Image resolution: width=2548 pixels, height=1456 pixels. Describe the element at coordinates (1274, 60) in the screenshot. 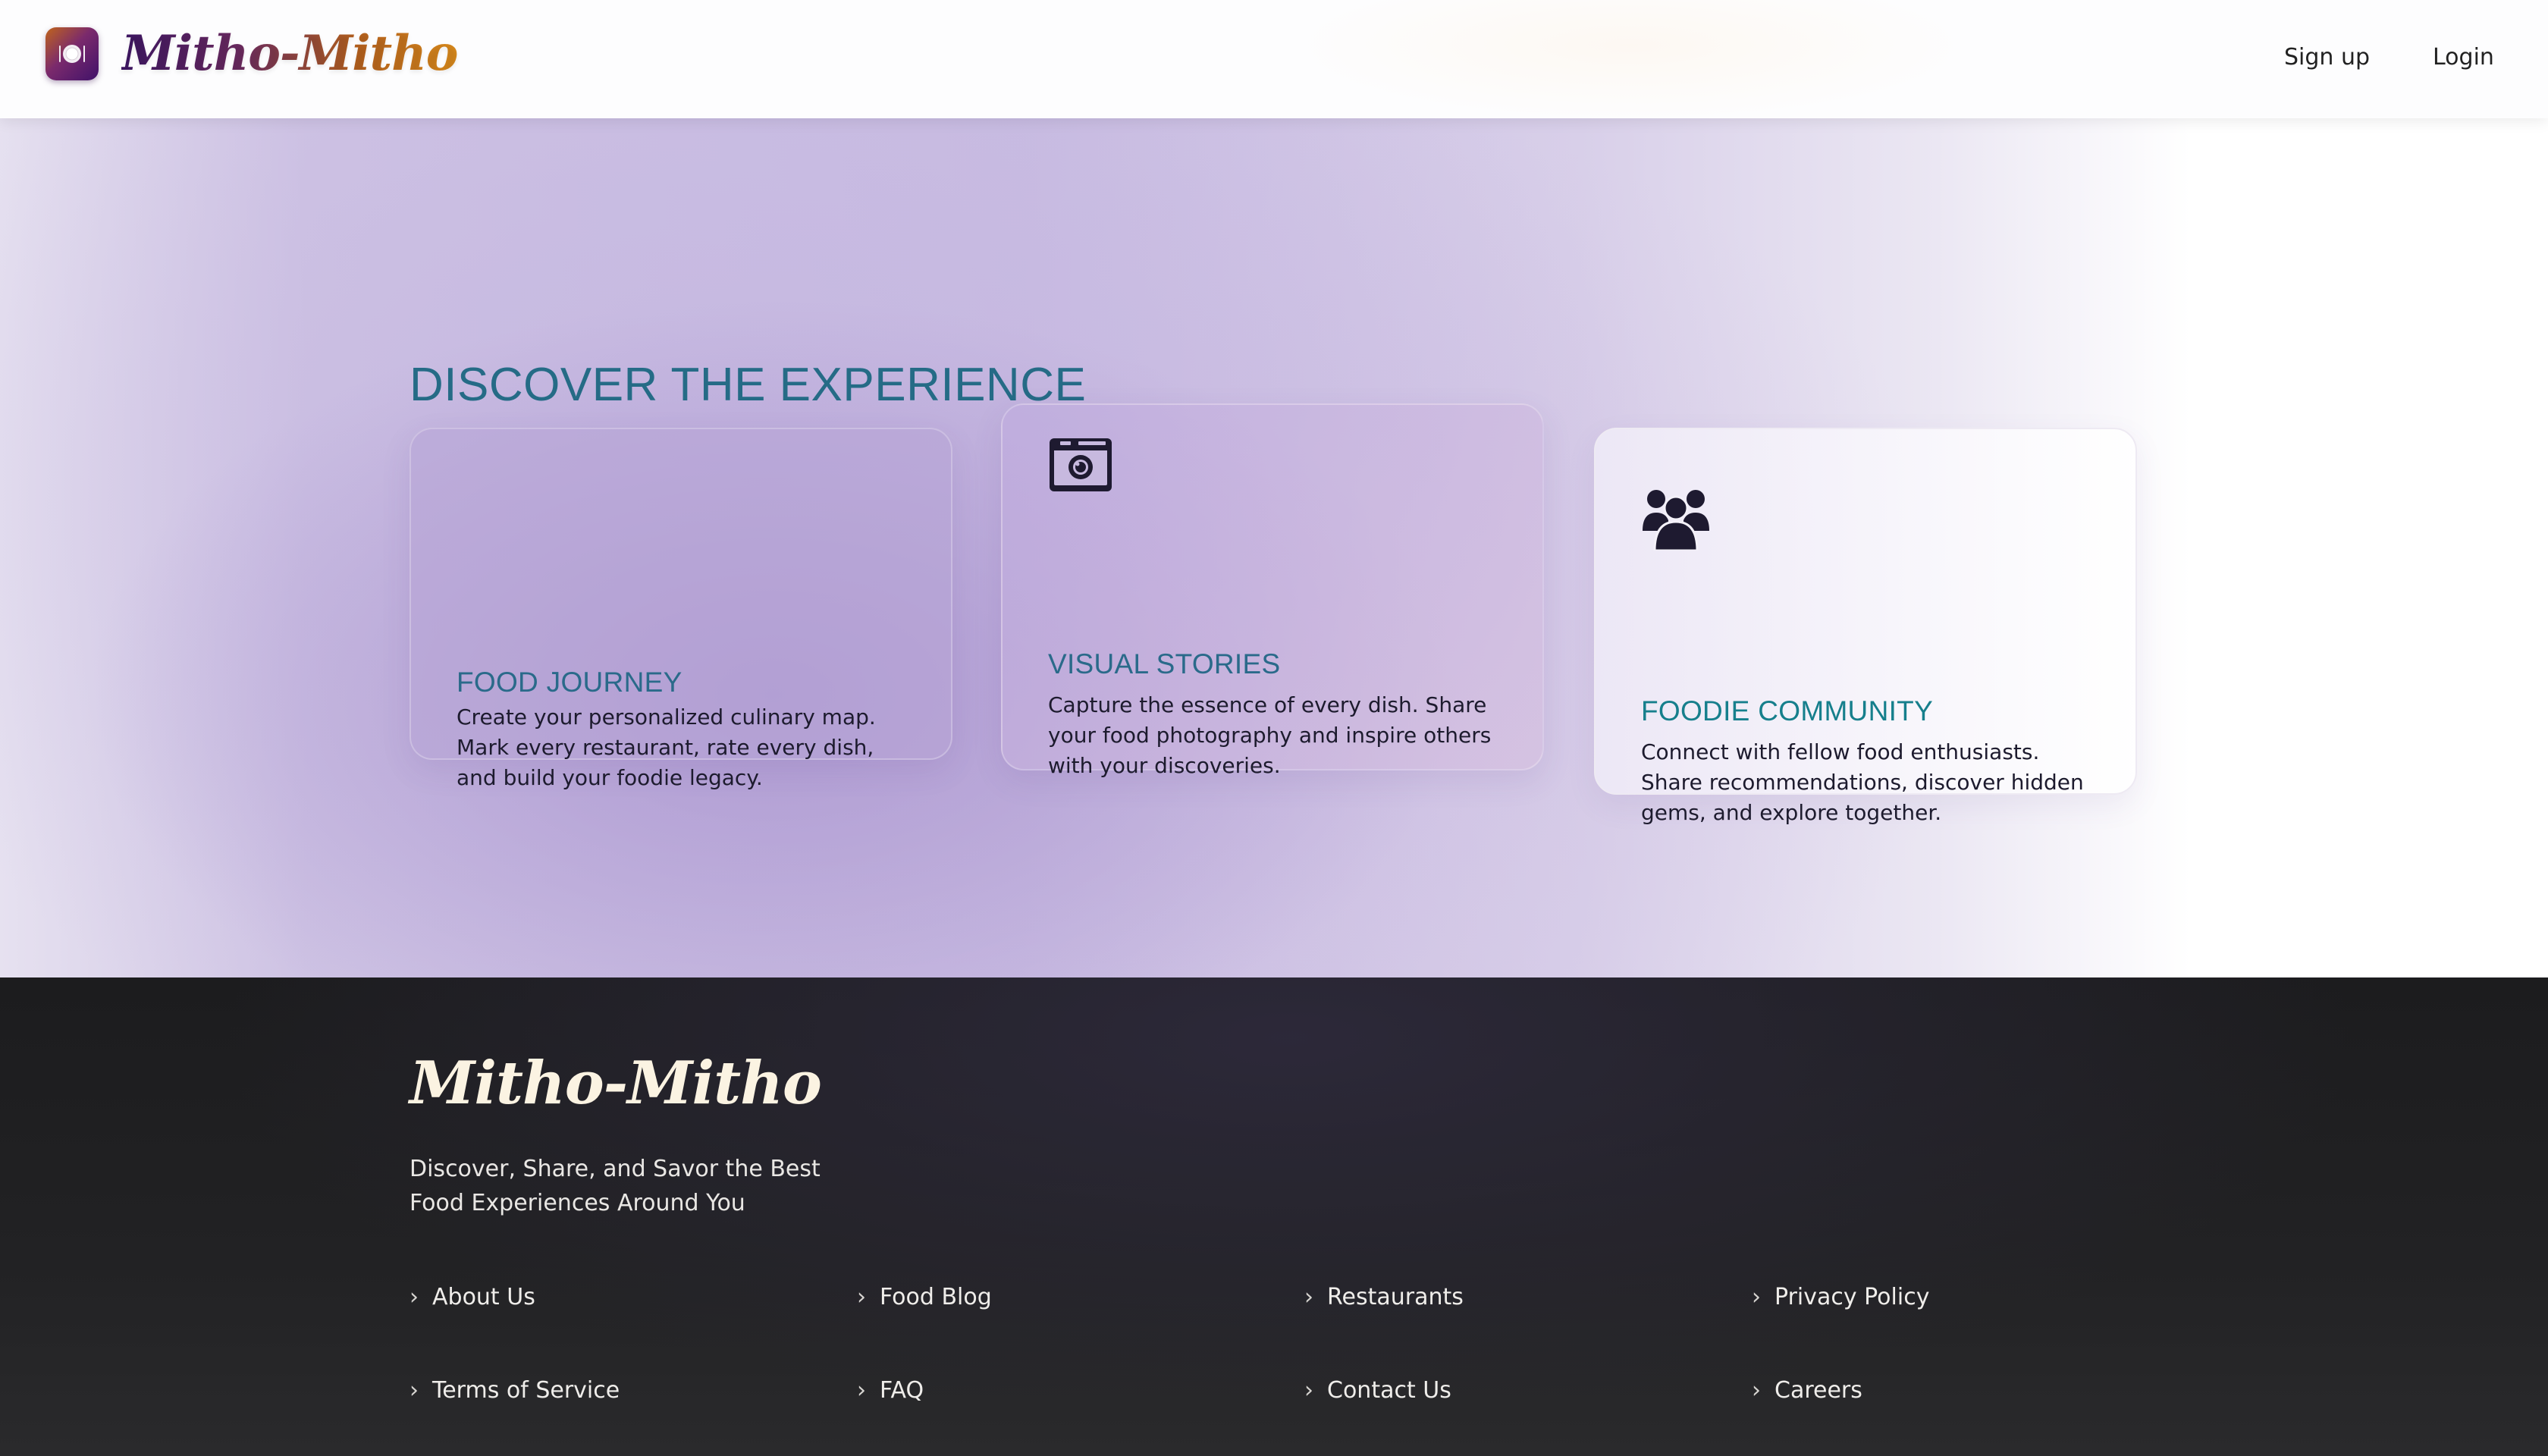

I see `site-header: Mitho-Mitho Sign up Login` at that location.